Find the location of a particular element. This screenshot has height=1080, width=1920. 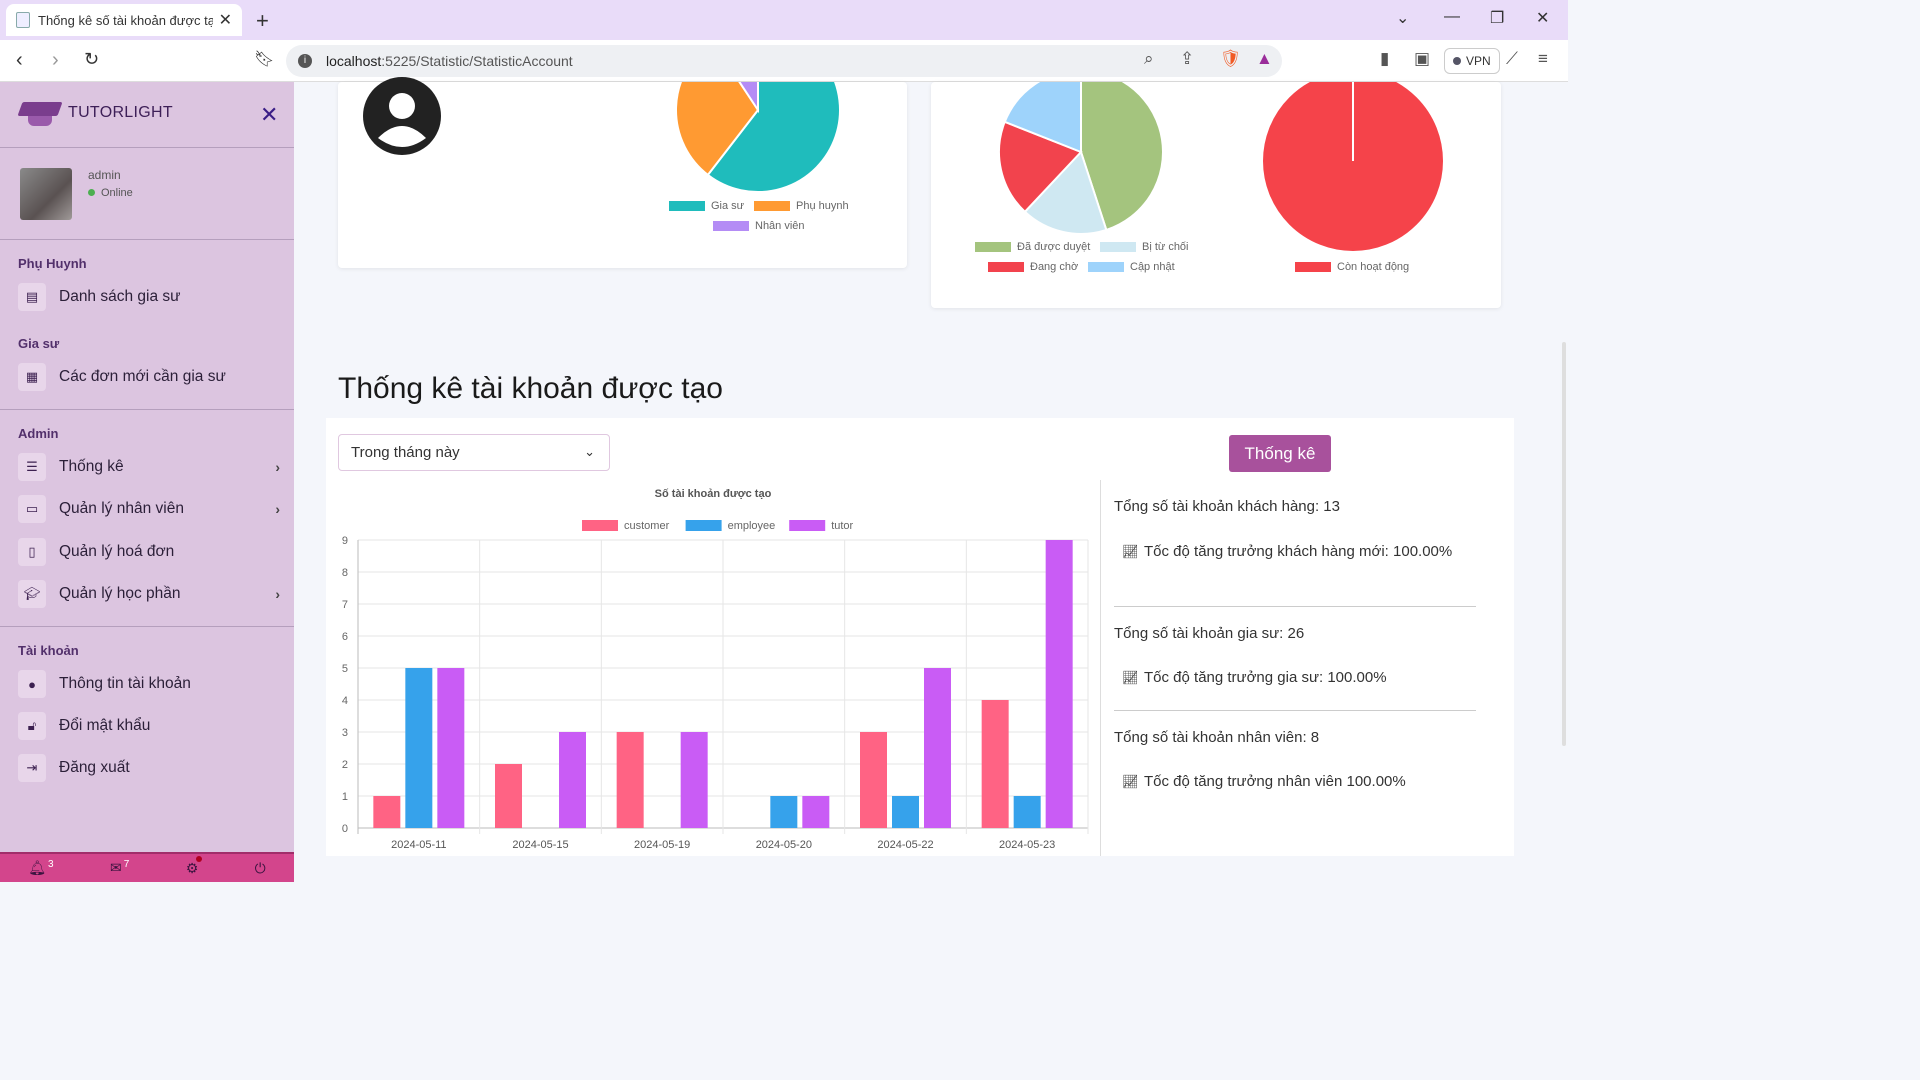

chevron-down-icon: ⌄ is located at coordinates (589, 451).